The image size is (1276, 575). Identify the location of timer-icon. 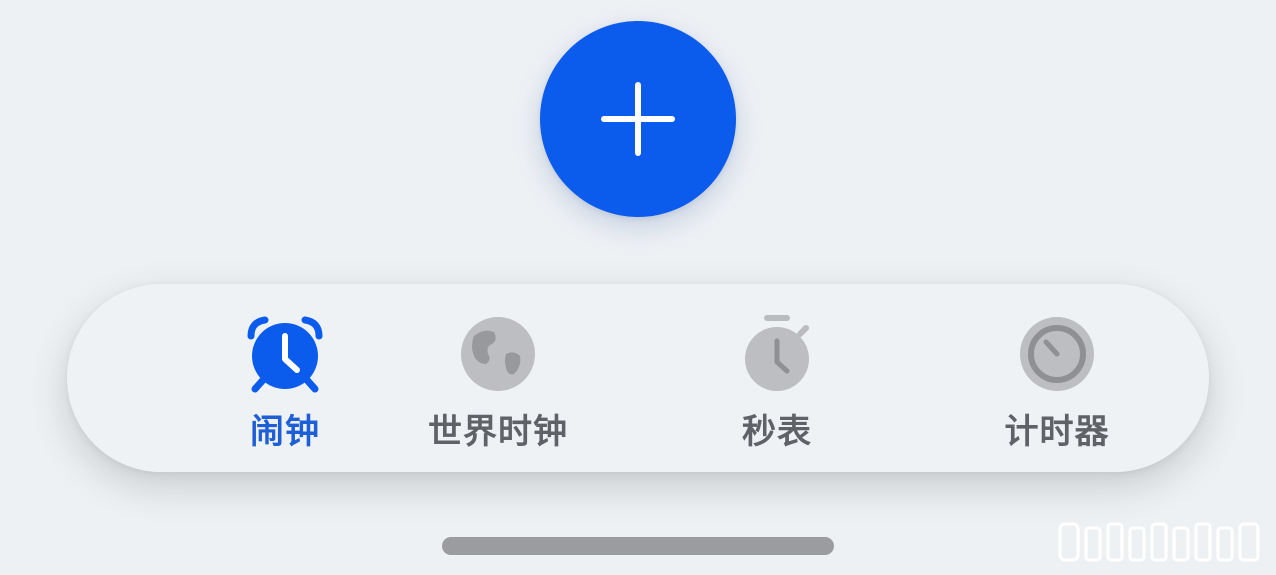
(1057, 354).